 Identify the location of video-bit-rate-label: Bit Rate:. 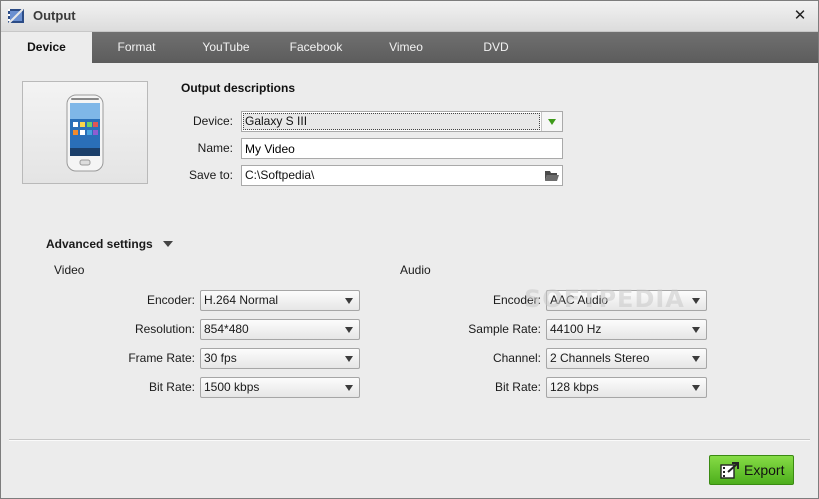
(171, 387).